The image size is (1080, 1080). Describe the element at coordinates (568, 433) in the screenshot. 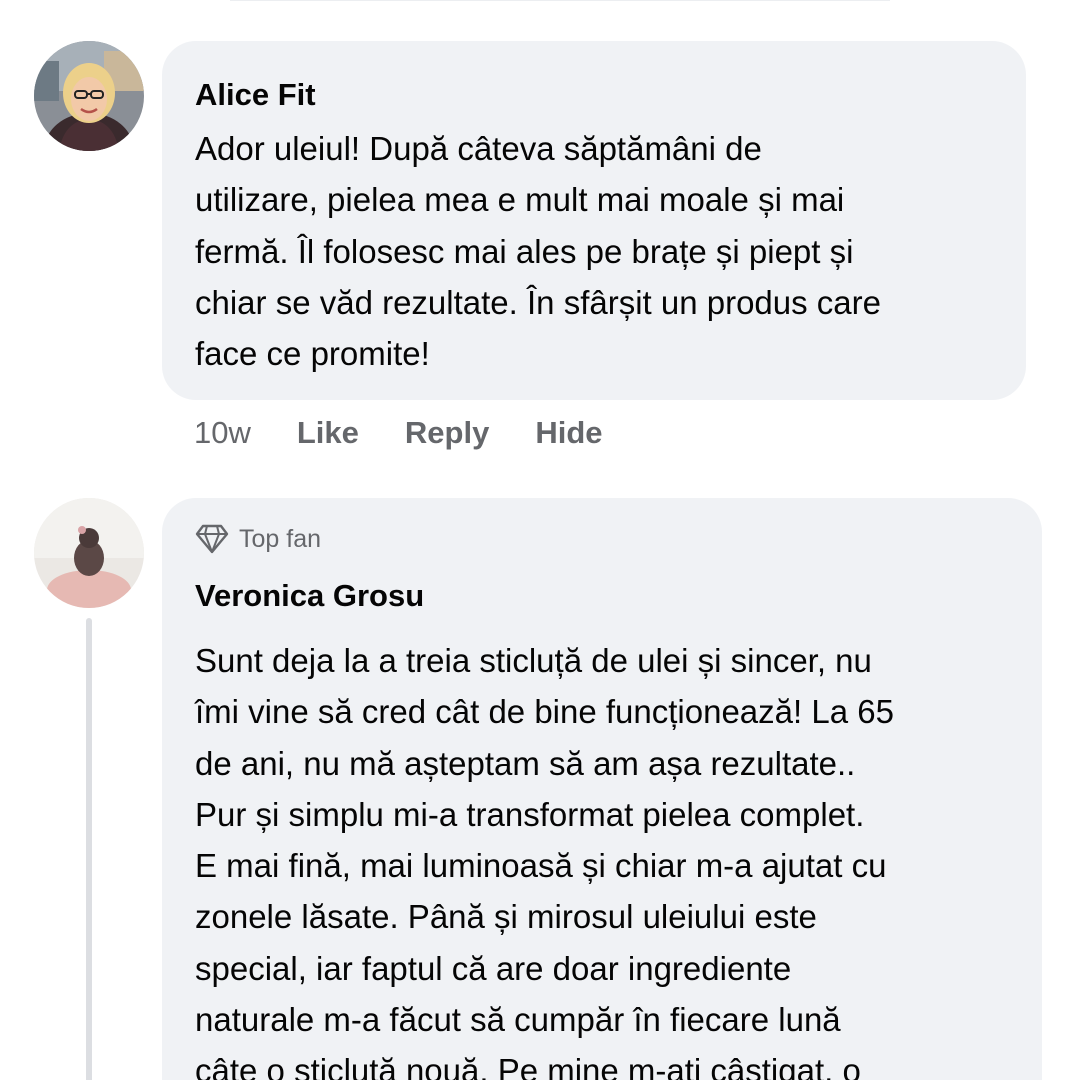

I see `hide-button: Hide` at that location.